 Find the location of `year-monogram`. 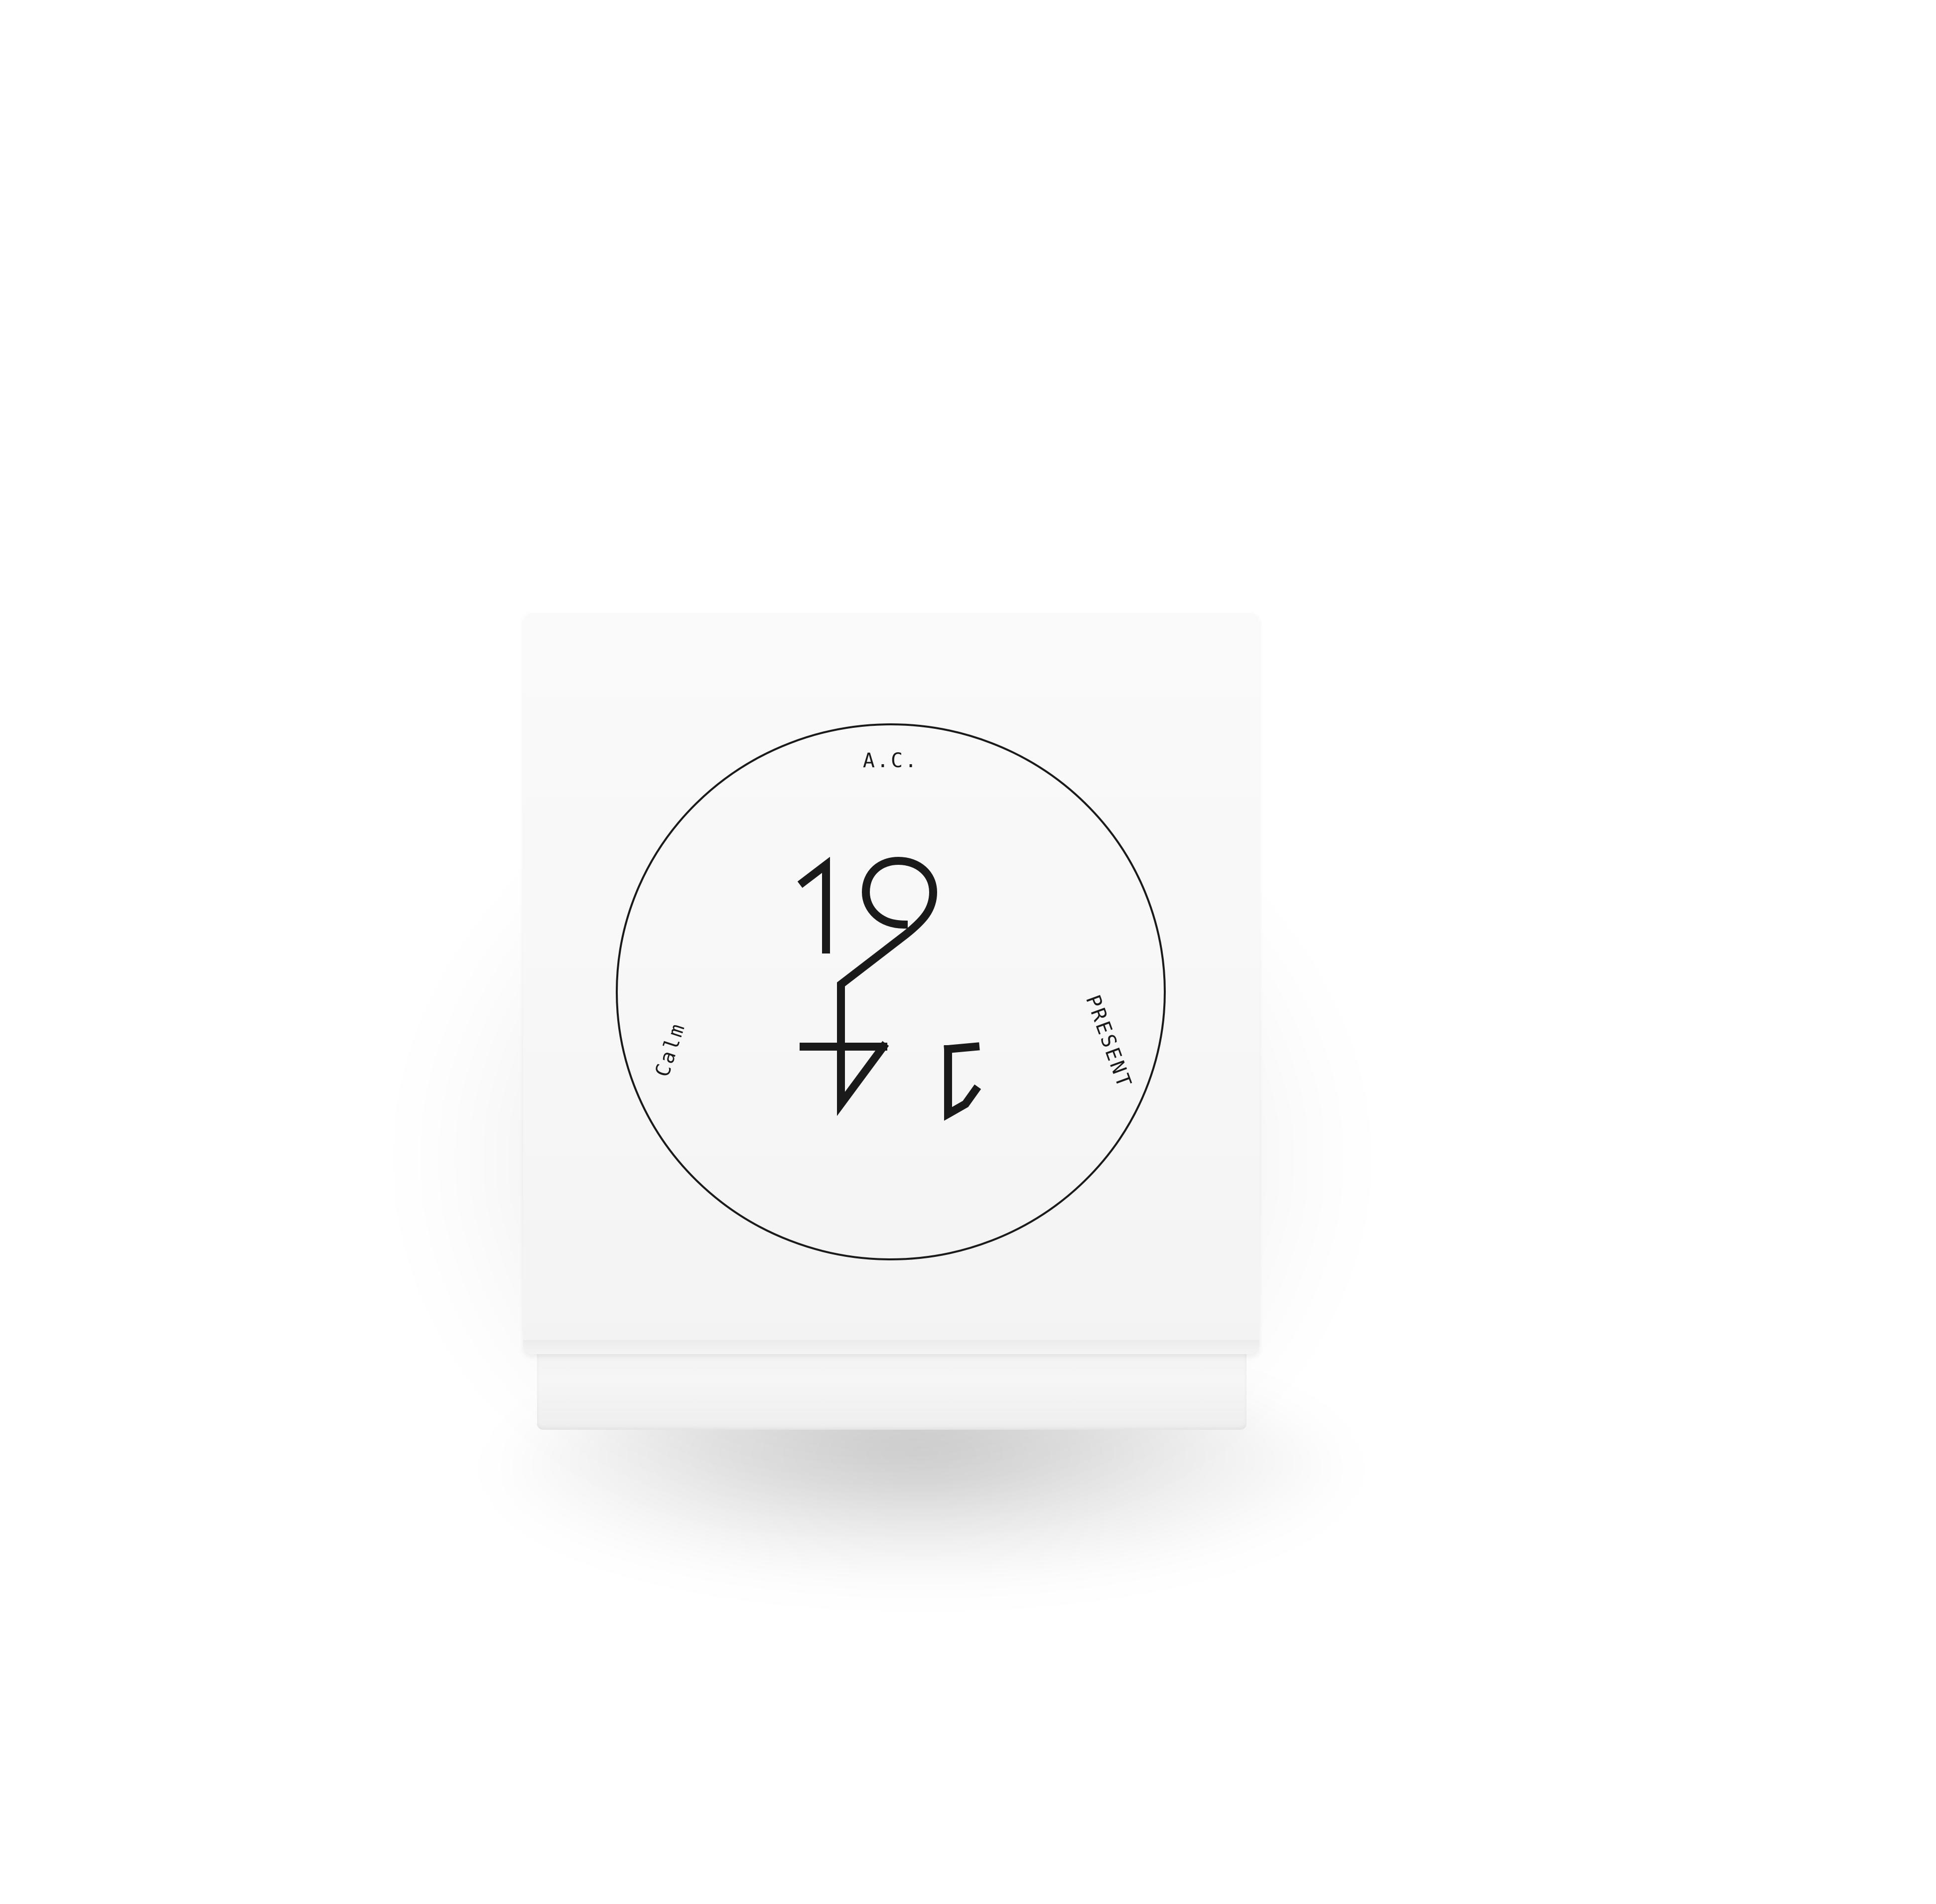

year-monogram is located at coordinates (889, 988).